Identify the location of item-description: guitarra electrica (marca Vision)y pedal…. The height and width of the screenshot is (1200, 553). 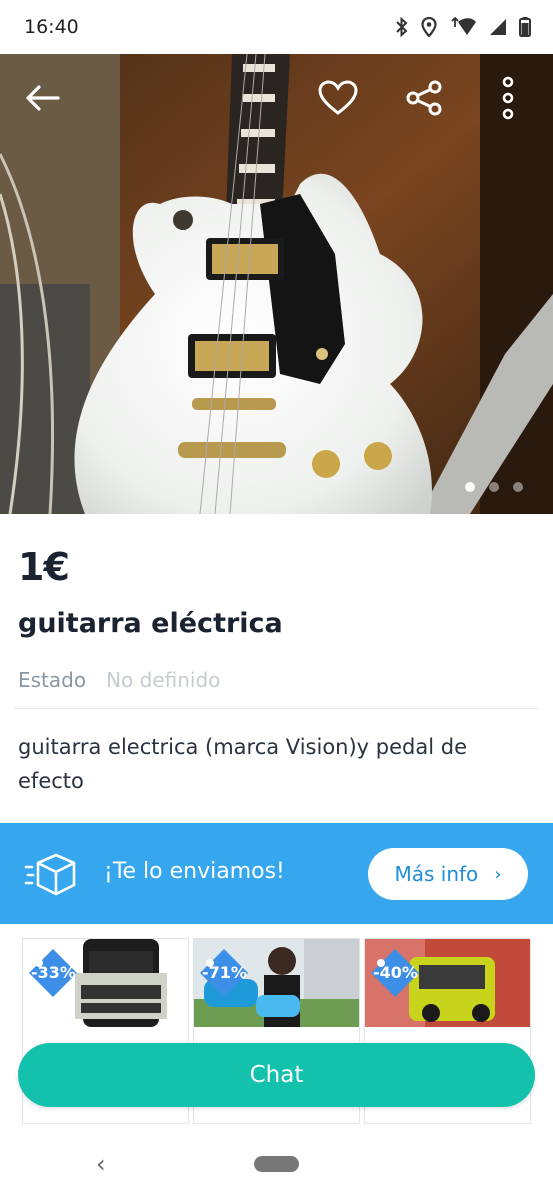
(242, 764).